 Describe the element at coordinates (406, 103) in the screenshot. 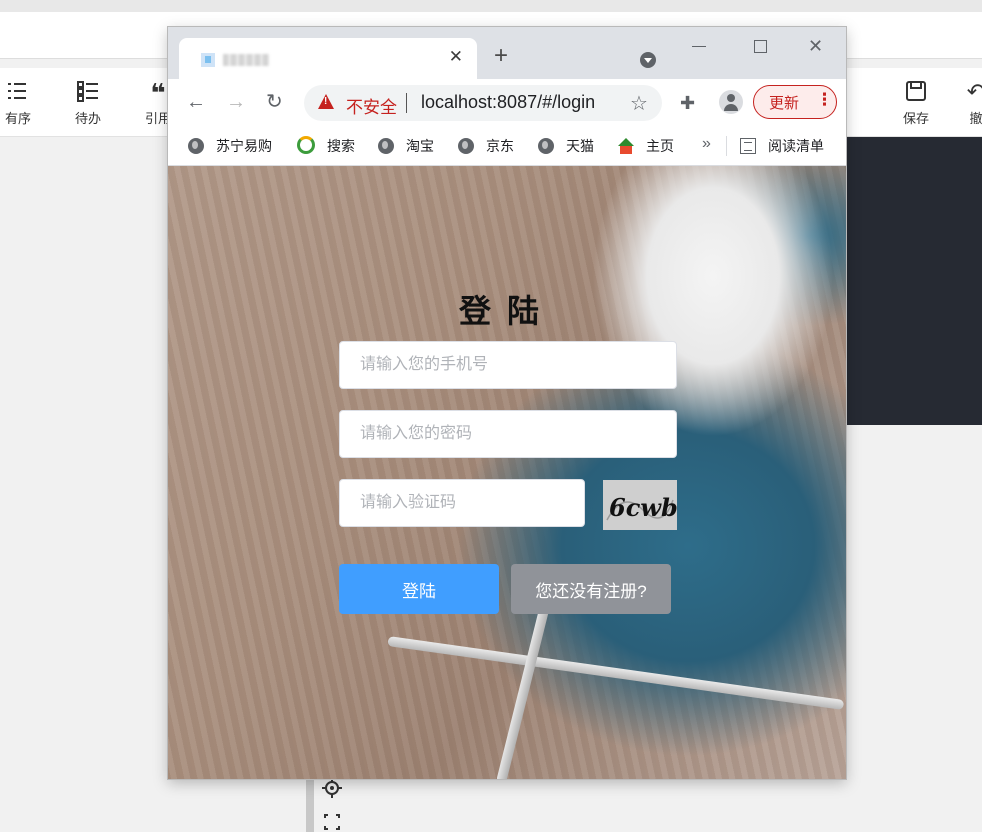

I see `address-separator` at that location.